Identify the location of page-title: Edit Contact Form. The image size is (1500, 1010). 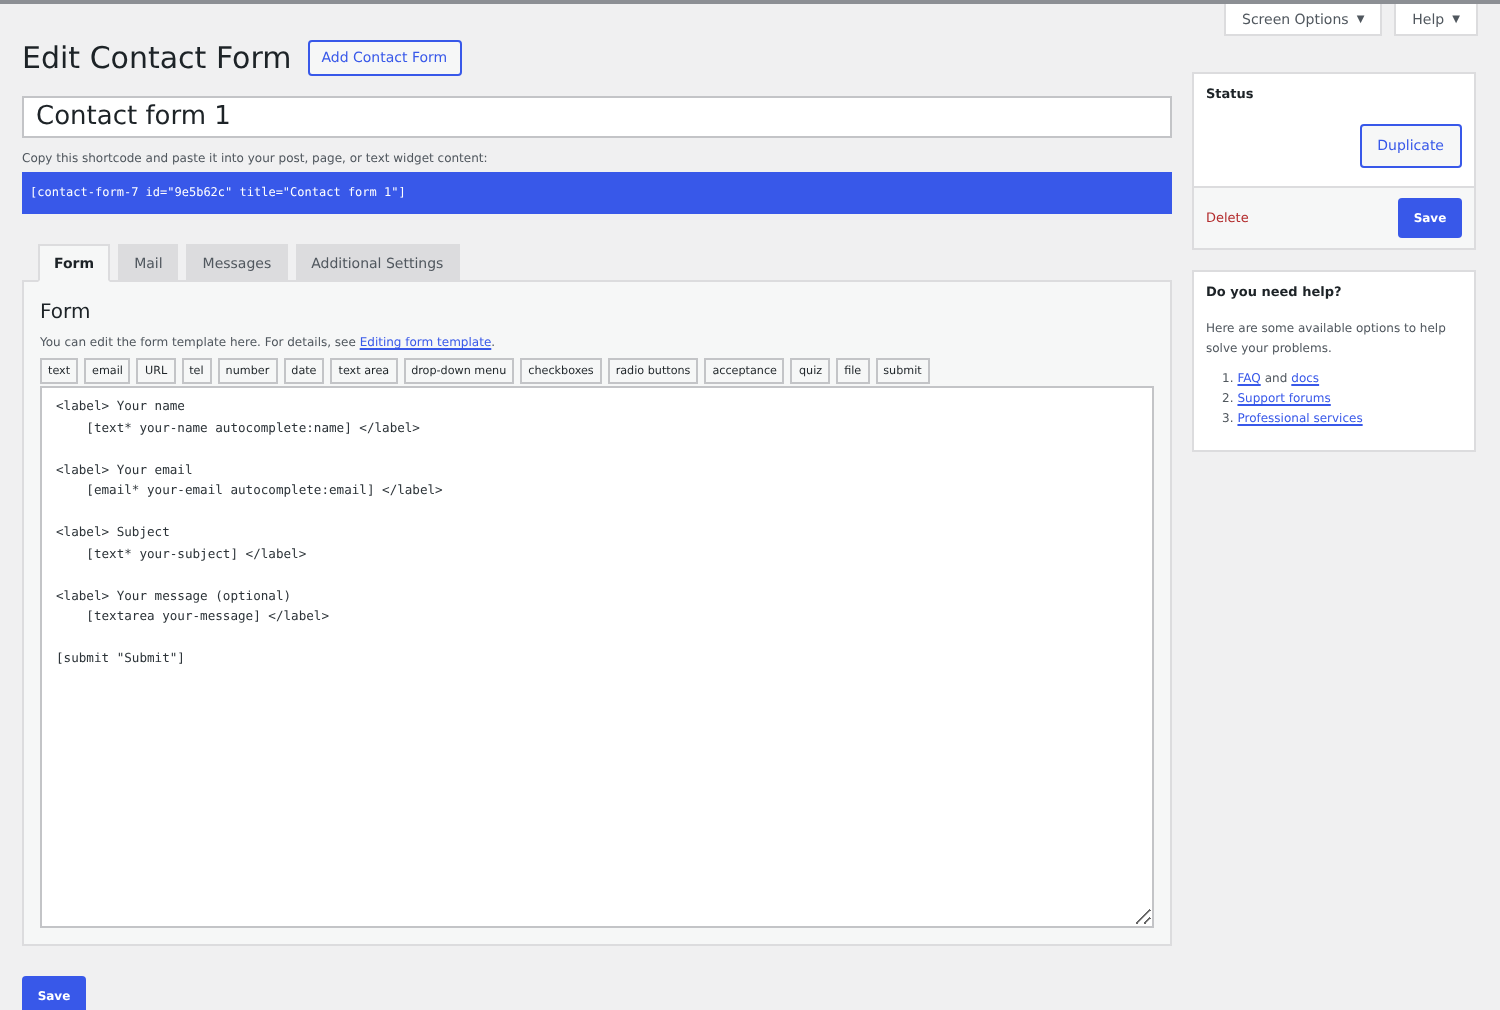
(157, 58).